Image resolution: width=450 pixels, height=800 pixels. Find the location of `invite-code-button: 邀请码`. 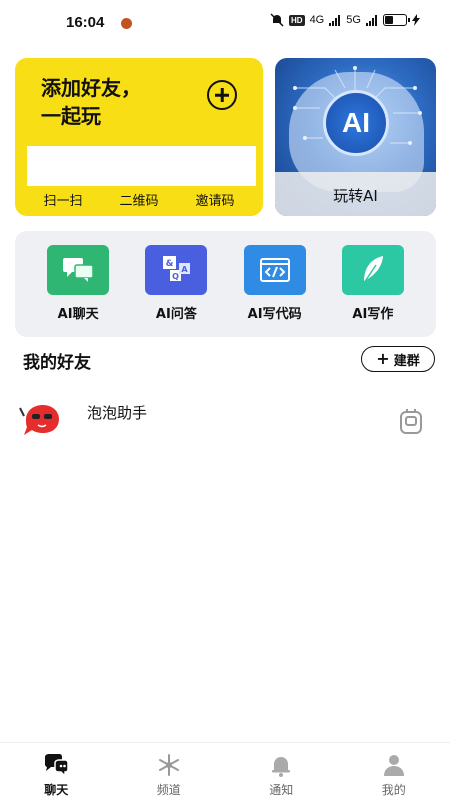

invite-code-button: 邀请码 is located at coordinates (214, 199).